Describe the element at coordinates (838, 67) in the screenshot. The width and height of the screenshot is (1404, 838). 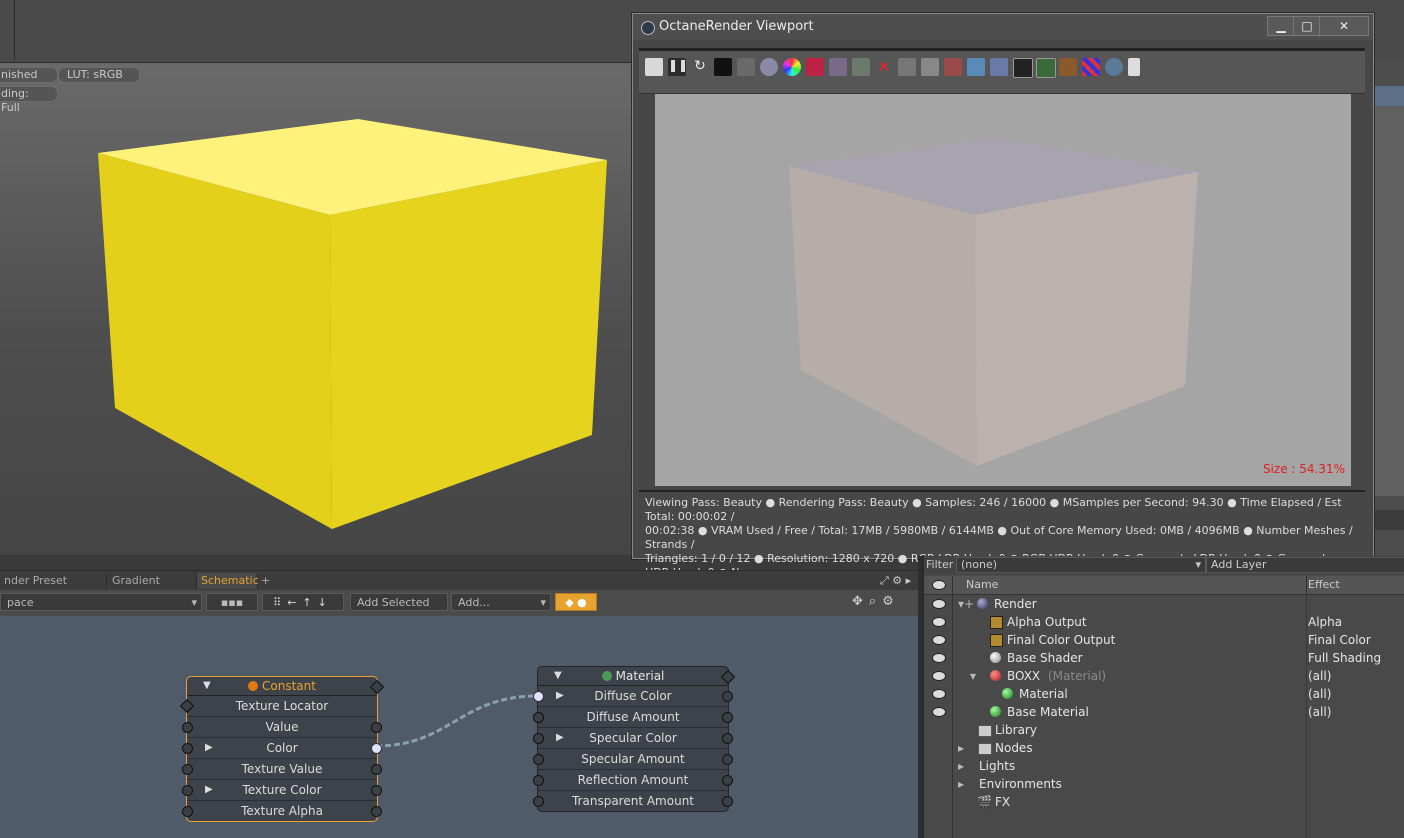
I see `object-picker-icon` at that location.